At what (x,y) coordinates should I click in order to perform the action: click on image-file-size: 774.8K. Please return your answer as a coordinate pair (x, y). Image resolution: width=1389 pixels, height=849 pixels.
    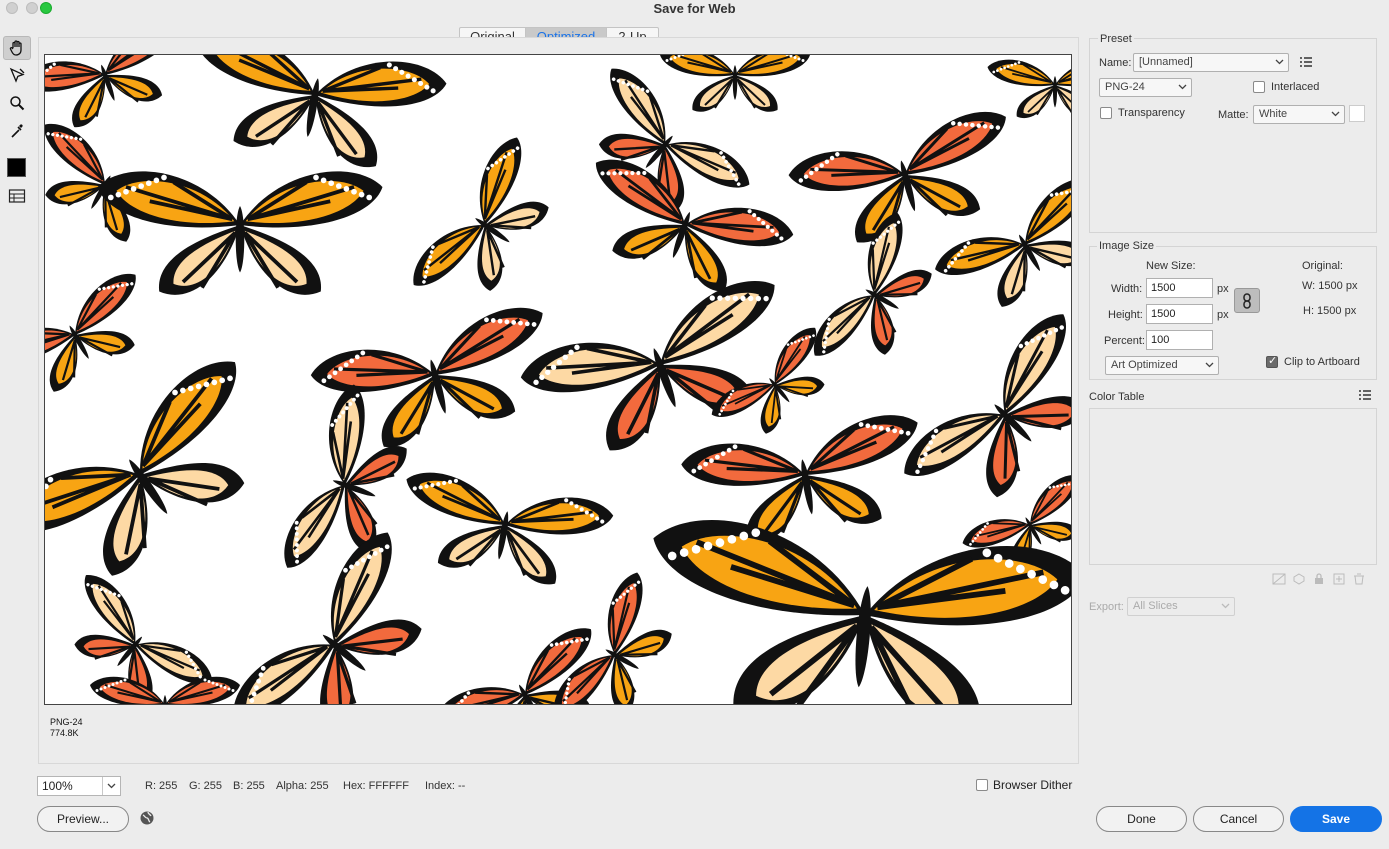
    Looking at the image, I should click on (64, 733).